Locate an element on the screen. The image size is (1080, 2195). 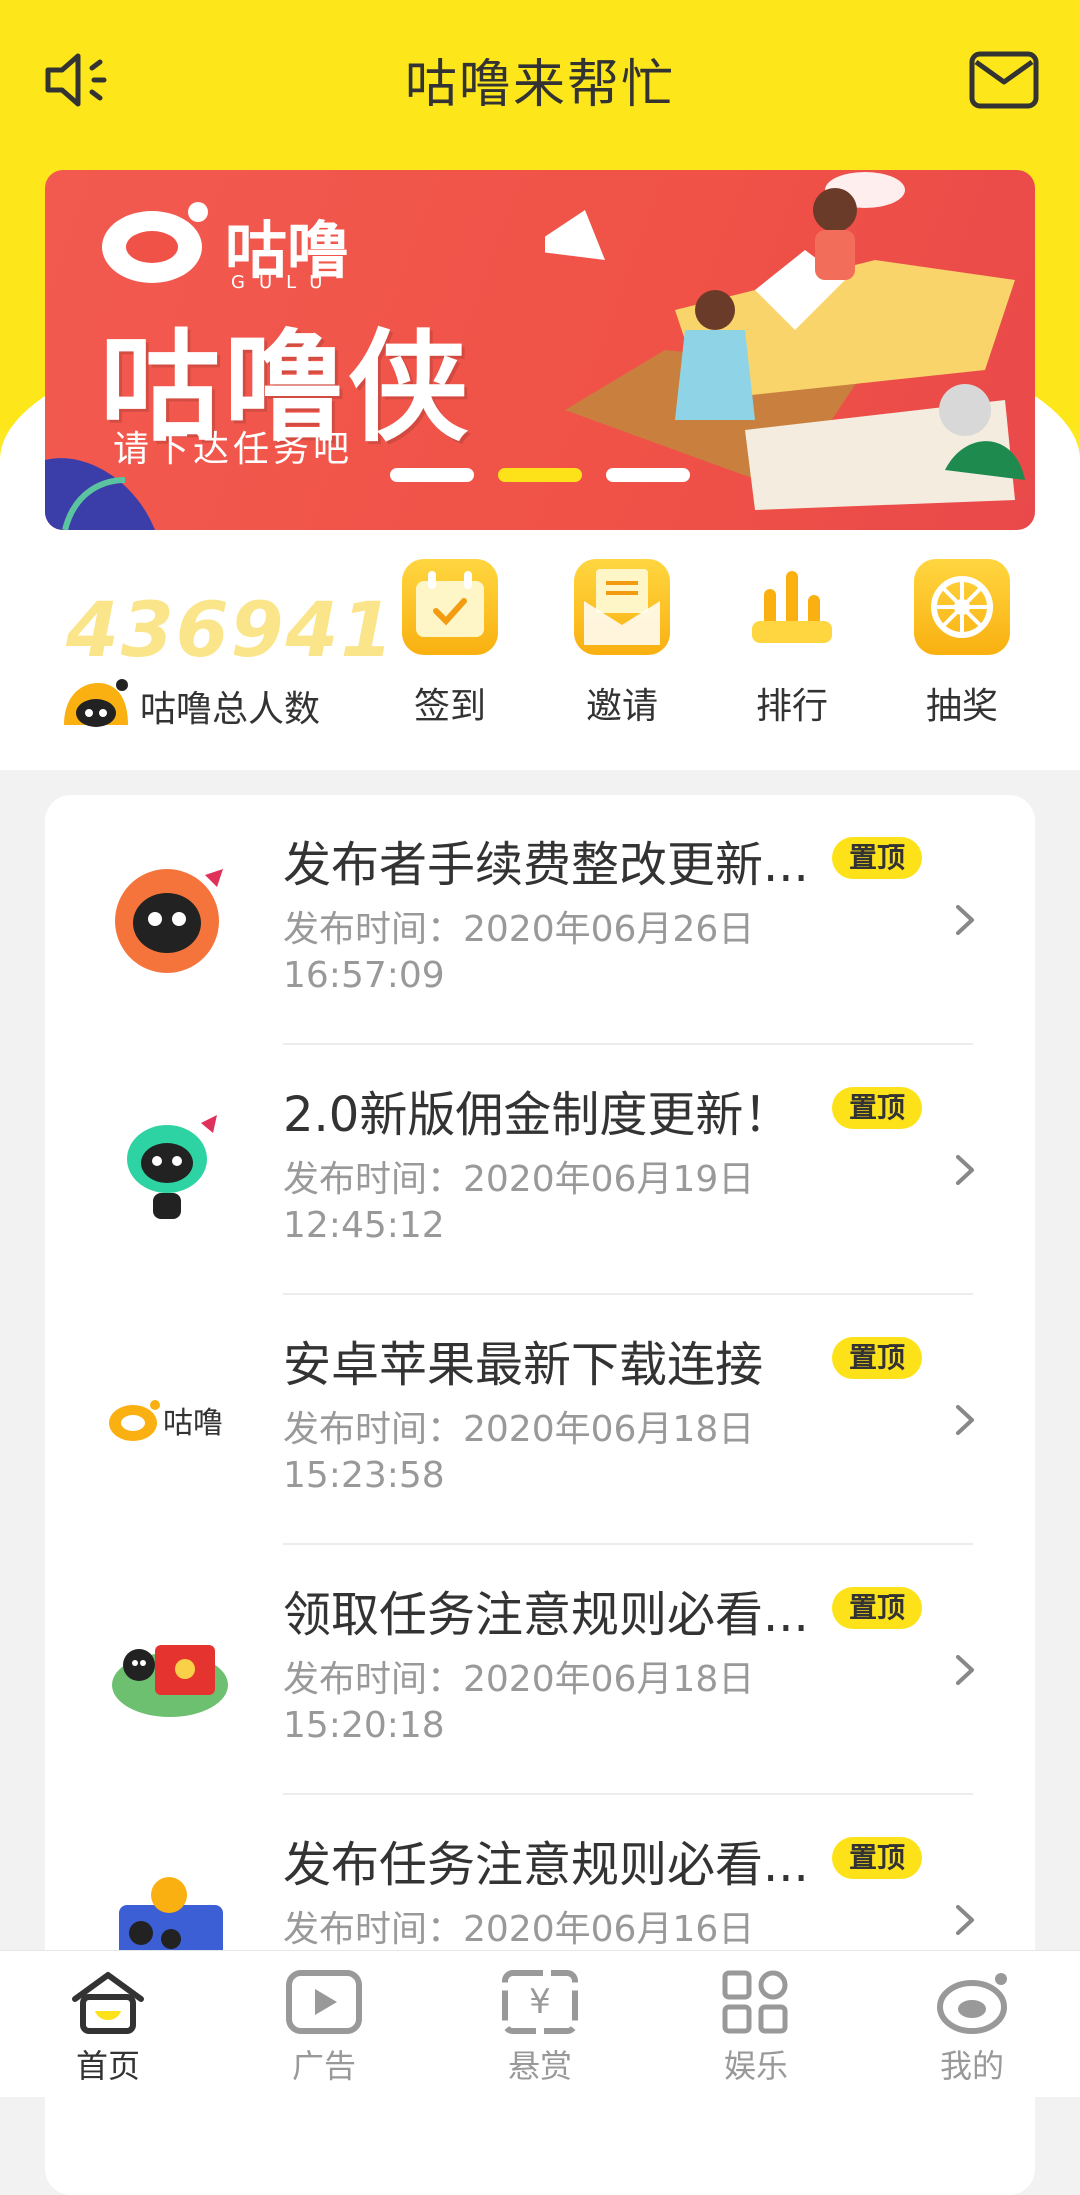
home-icon is located at coordinates (108, 2002).